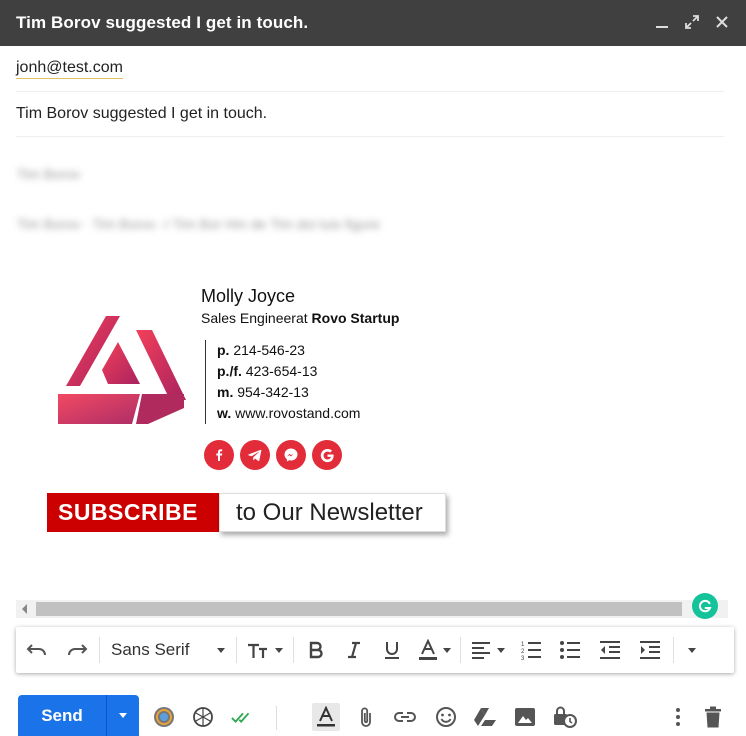 This screenshot has height=736, width=746. I want to click on trash-icon, so click(713, 717).